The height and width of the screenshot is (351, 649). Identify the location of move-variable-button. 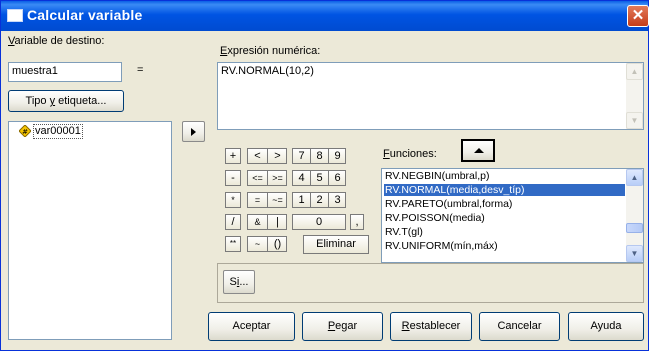
(193, 131).